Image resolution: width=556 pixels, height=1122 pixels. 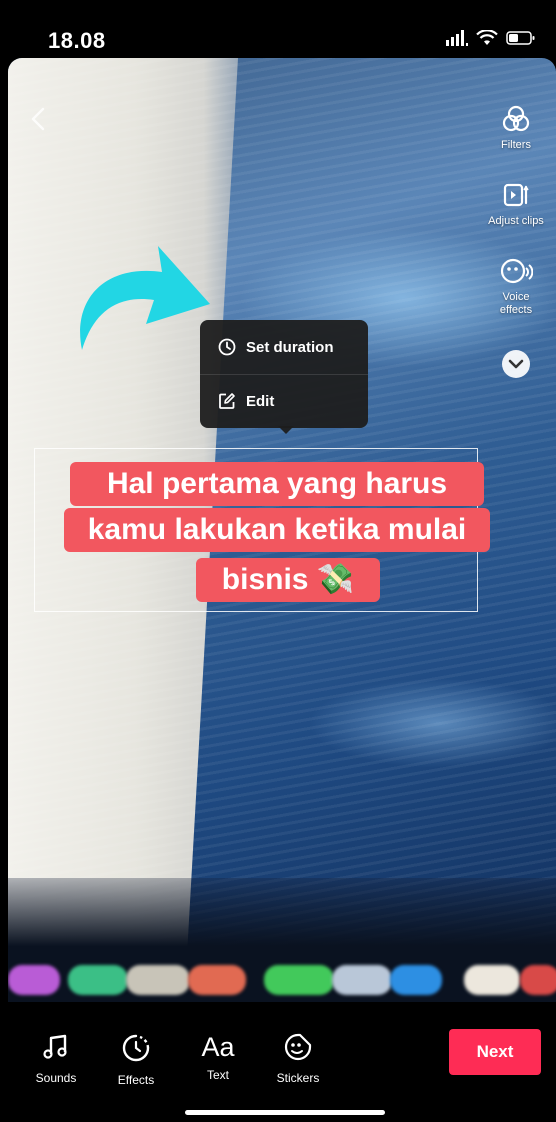 I want to click on home-indicator, so click(x=285, y=1112).